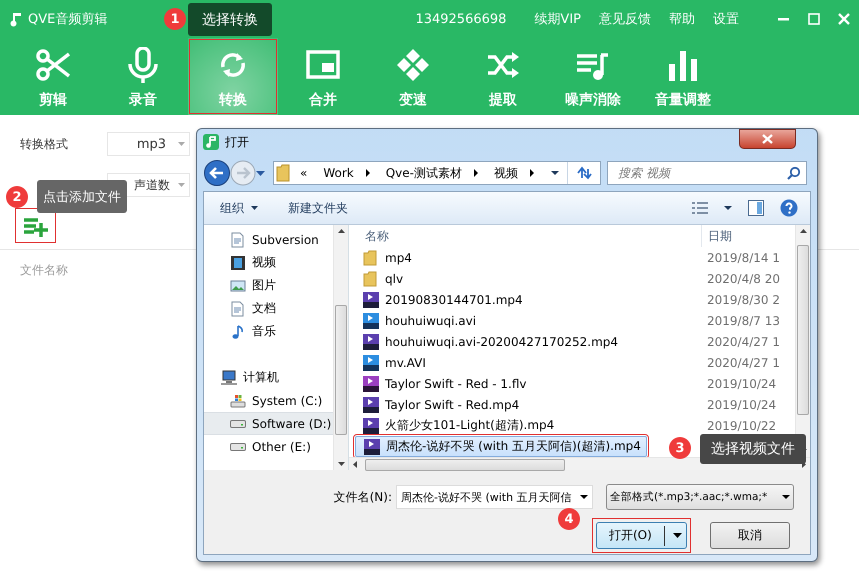  I want to click on file-row: 火箭少女101-Light(超清).mp4, so click(528, 425).